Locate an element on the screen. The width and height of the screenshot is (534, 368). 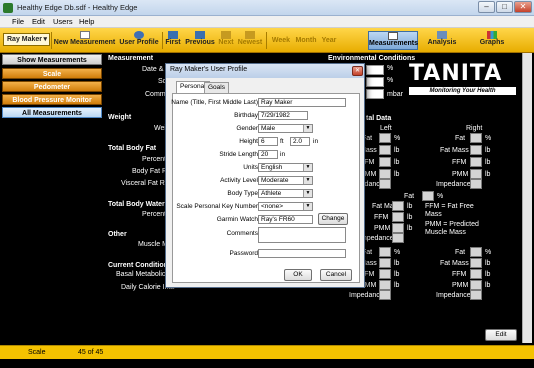
env-heading: Environmental Conditions is located at coordinates (372, 58).